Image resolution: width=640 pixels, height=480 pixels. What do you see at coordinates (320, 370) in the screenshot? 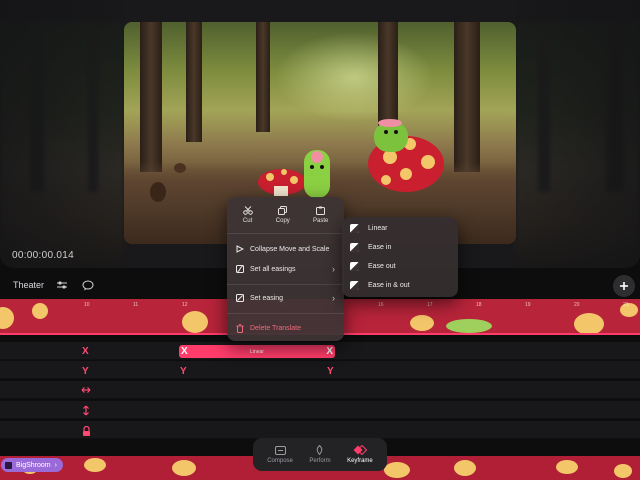
I see `track-y` at bounding box center [320, 370].